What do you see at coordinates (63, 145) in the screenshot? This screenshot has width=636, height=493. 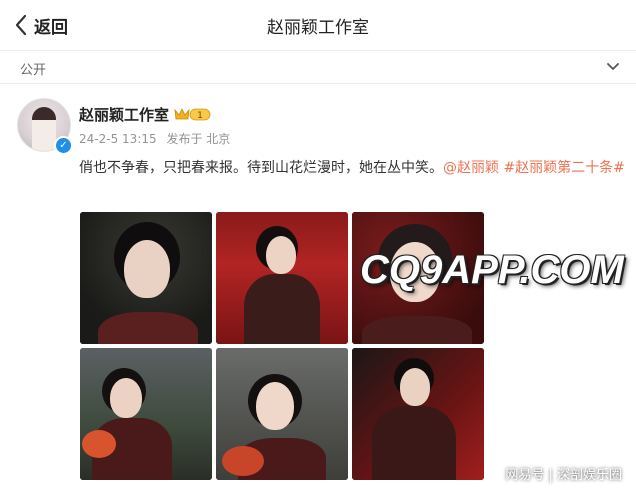 I see `verified-icon: ✓` at bounding box center [63, 145].